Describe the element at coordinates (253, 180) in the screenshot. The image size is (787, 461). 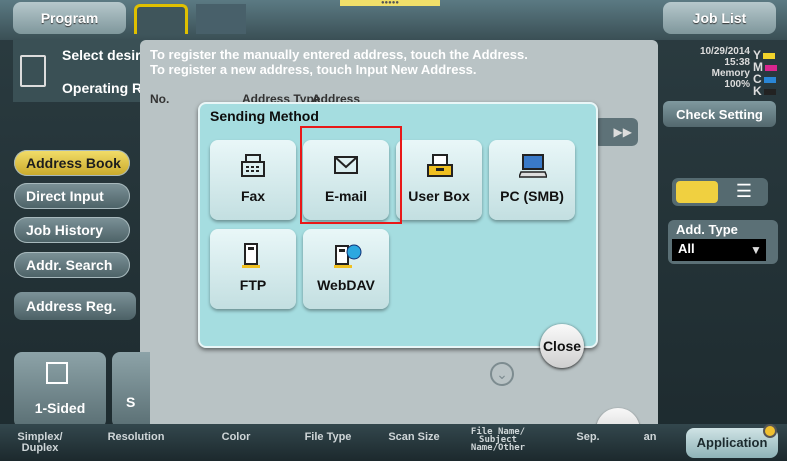
I see `sending-method-fax: Fax` at that location.